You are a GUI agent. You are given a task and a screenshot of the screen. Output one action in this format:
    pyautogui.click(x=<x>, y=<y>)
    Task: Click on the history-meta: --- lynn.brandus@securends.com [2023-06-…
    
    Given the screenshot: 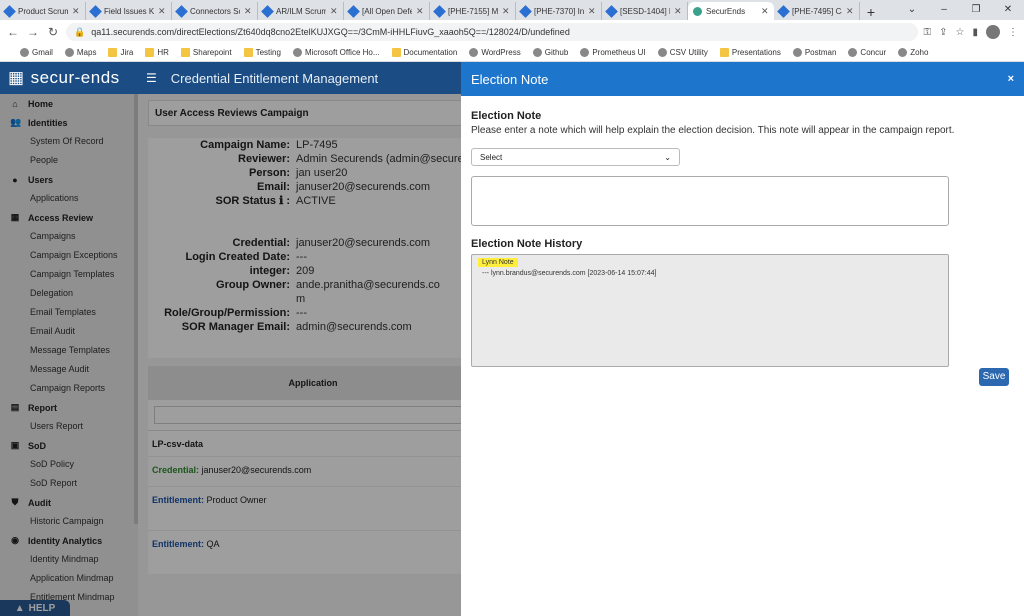 What is the action you would take?
    pyautogui.click(x=569, y=273)
    